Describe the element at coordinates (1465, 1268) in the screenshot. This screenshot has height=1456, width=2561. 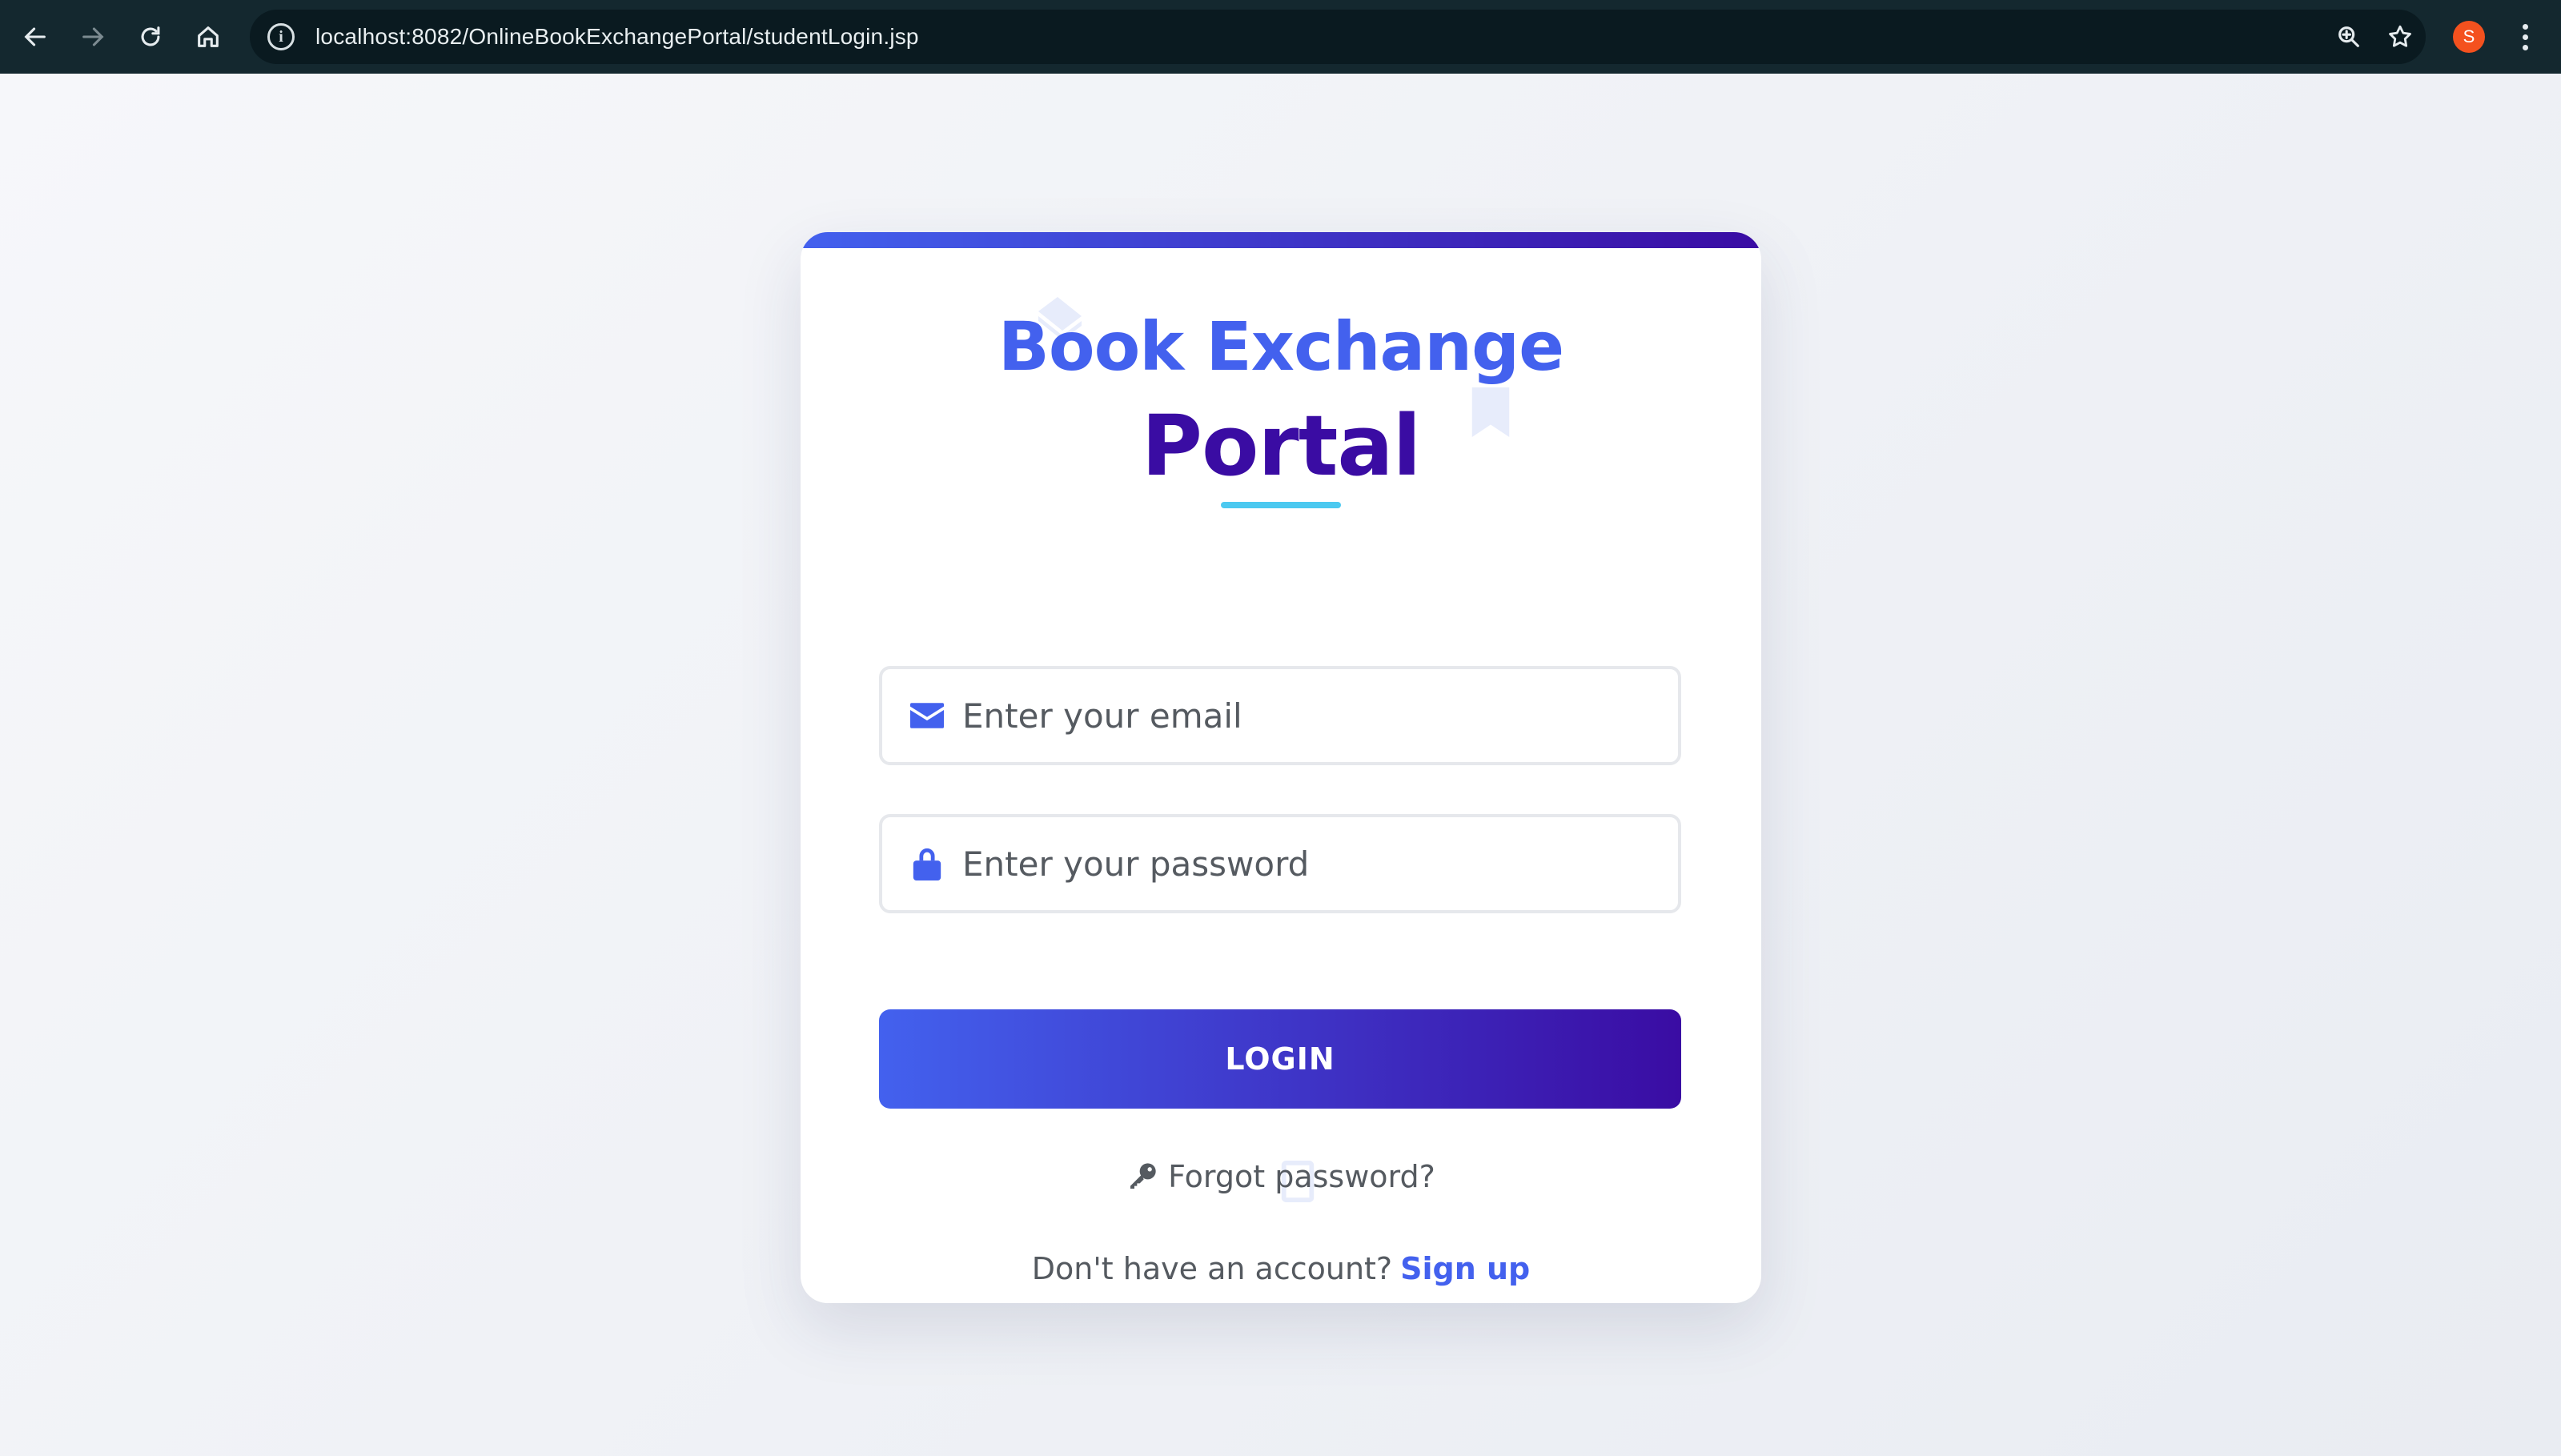
I see `signup-link: Sign up` at that location.